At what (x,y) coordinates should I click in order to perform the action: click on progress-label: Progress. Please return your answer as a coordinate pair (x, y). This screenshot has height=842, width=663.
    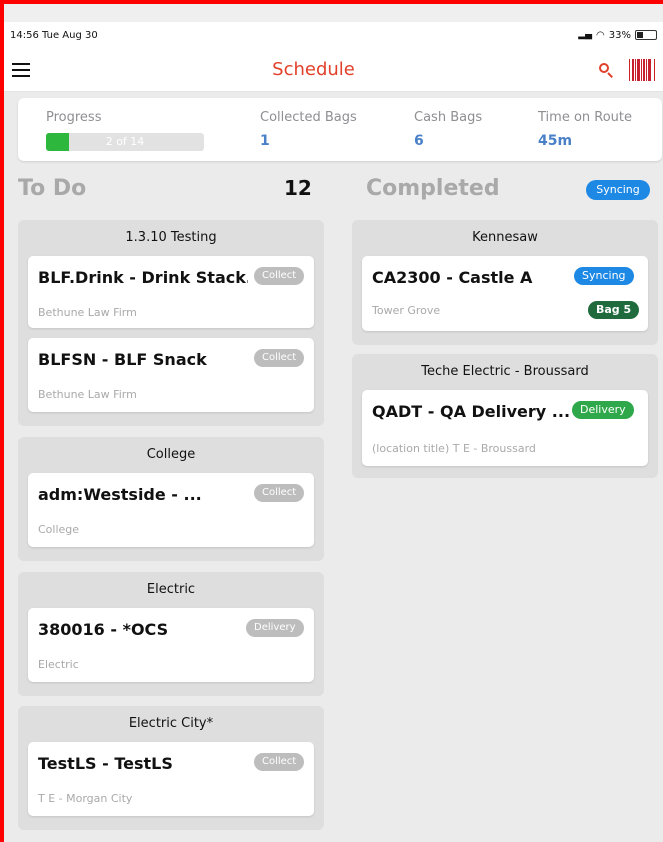
    Looking at the image, I should click on (74, 117).